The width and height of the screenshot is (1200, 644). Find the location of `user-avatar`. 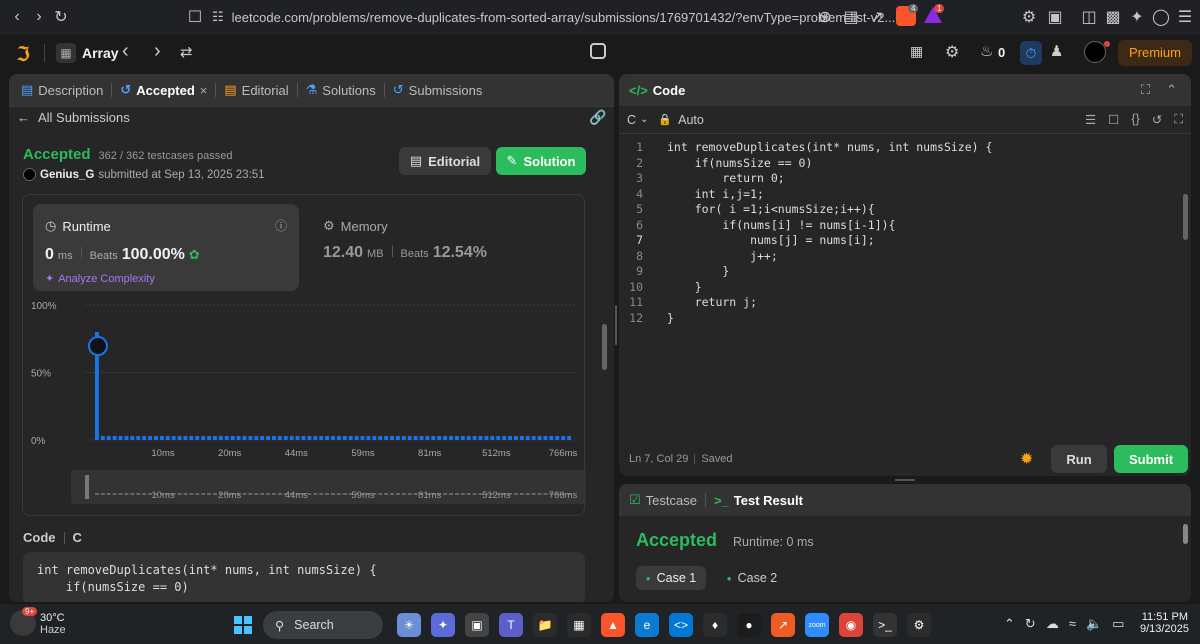

user-avatar is located at coordinates (29, 174).